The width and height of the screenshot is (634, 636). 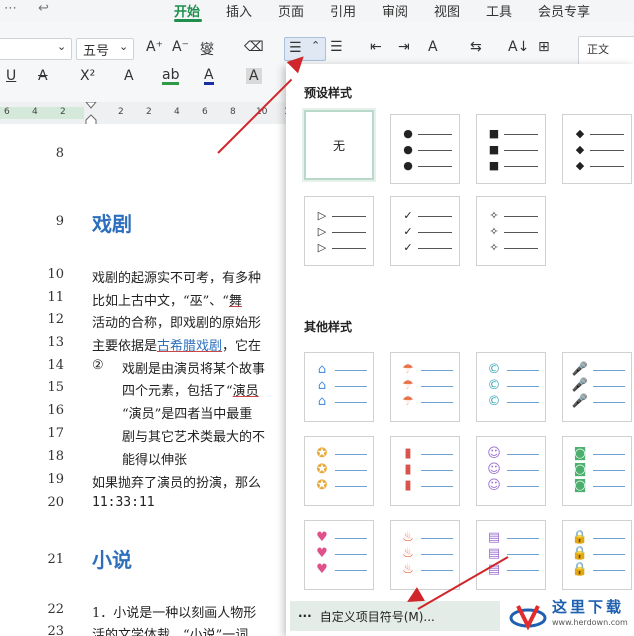 I want to click on grow-font-icon: A⁺, so click(x=154, y=47).